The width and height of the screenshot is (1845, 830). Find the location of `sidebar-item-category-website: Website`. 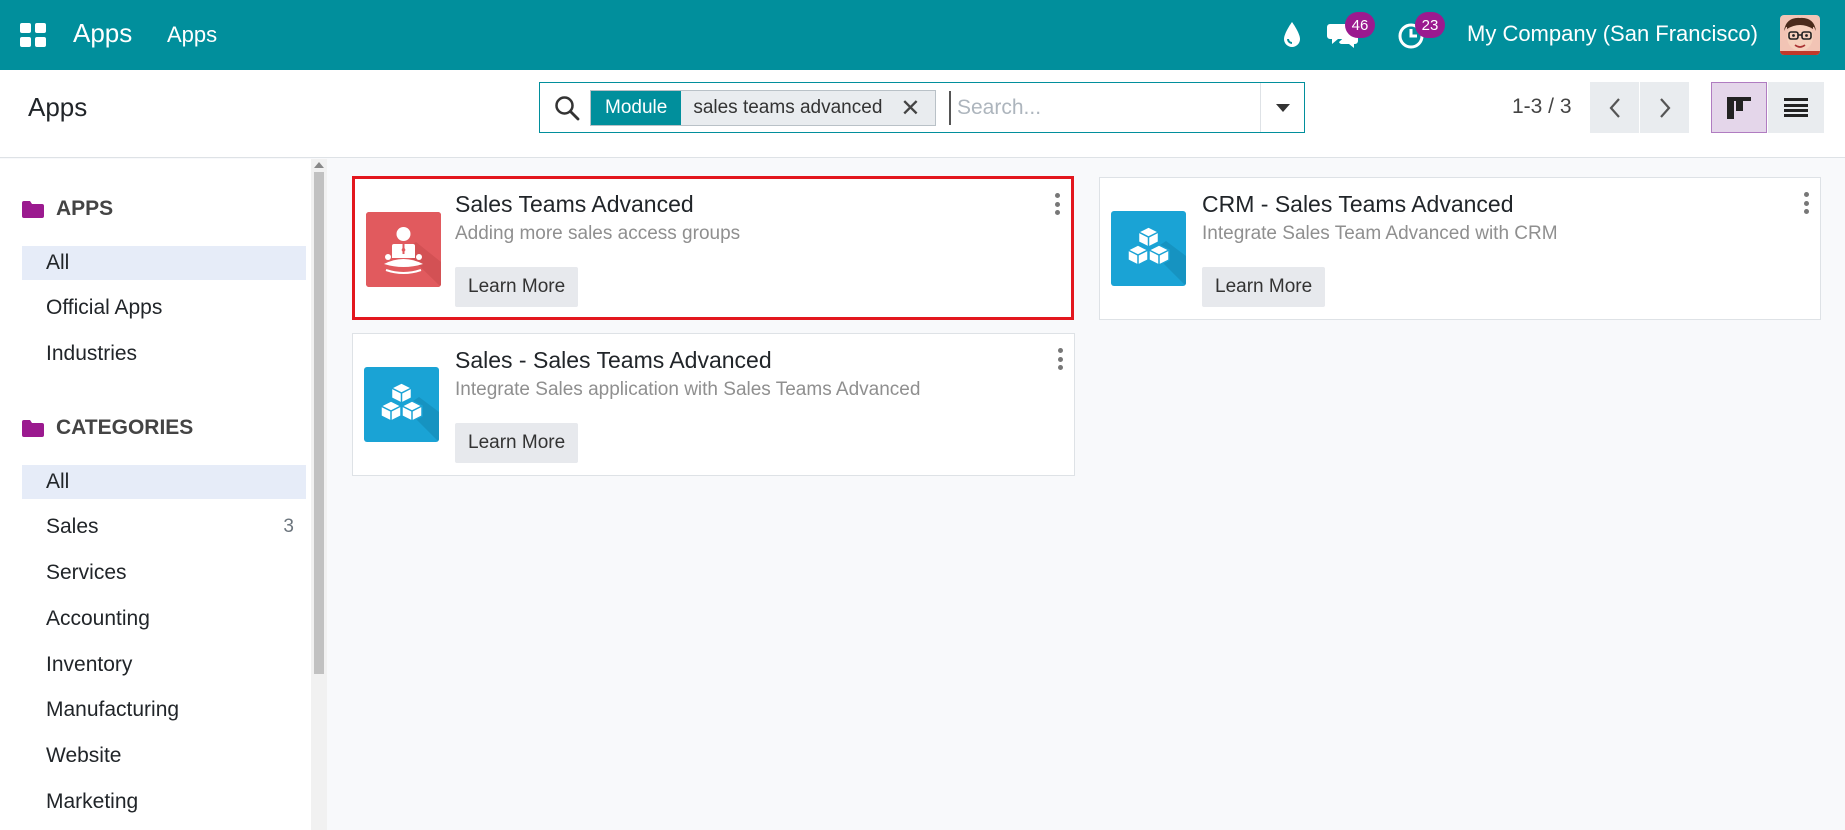

sidebar-item-category-website: Website is located at coordinates (164, 756).